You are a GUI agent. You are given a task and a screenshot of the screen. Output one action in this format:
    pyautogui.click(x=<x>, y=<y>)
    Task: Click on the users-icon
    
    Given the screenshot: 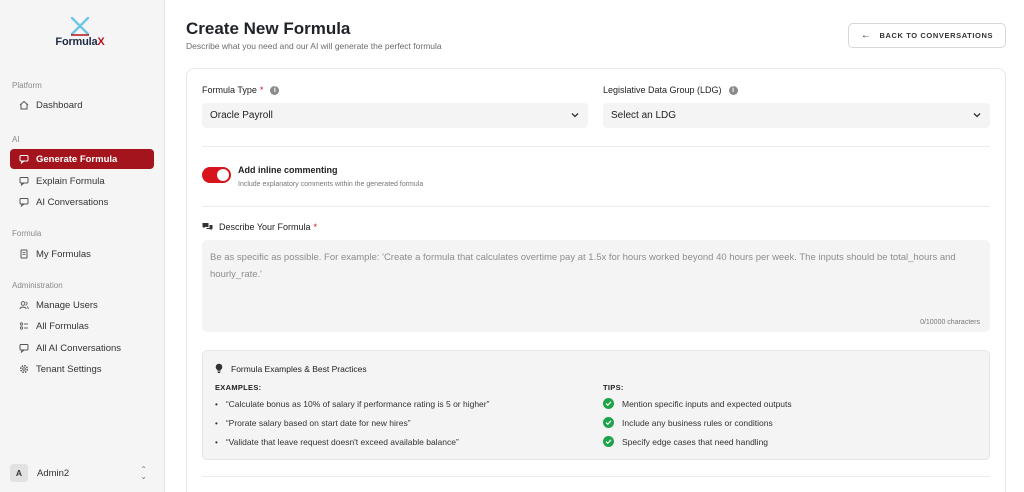 What is the action you would take?
    pyautogui.click(x=24, y=305)
    